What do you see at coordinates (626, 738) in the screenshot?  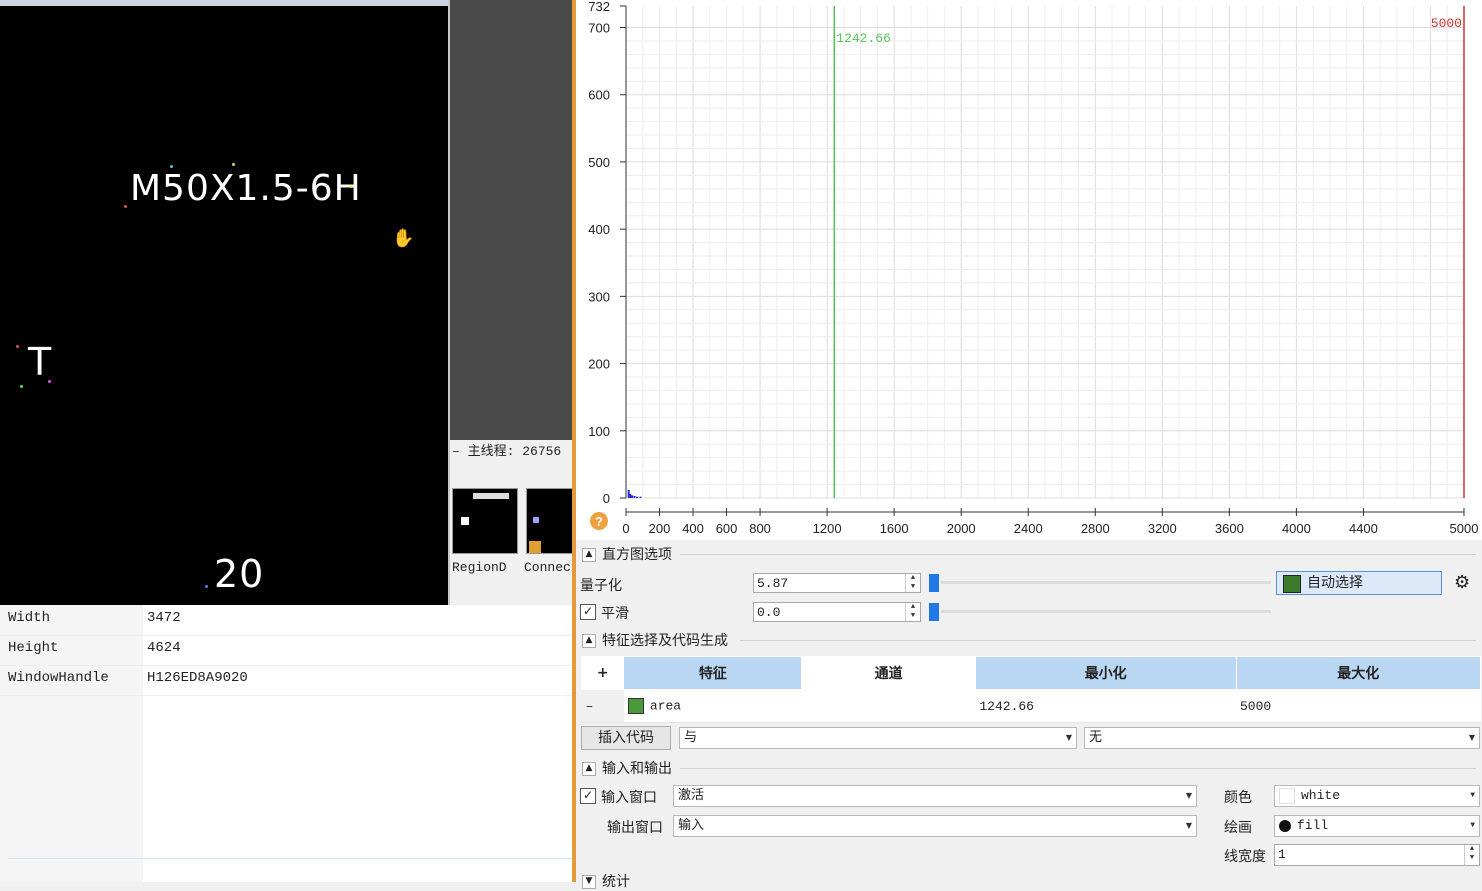 I see `insert-code-button: 插入代码` at bounding box center [626, 738].